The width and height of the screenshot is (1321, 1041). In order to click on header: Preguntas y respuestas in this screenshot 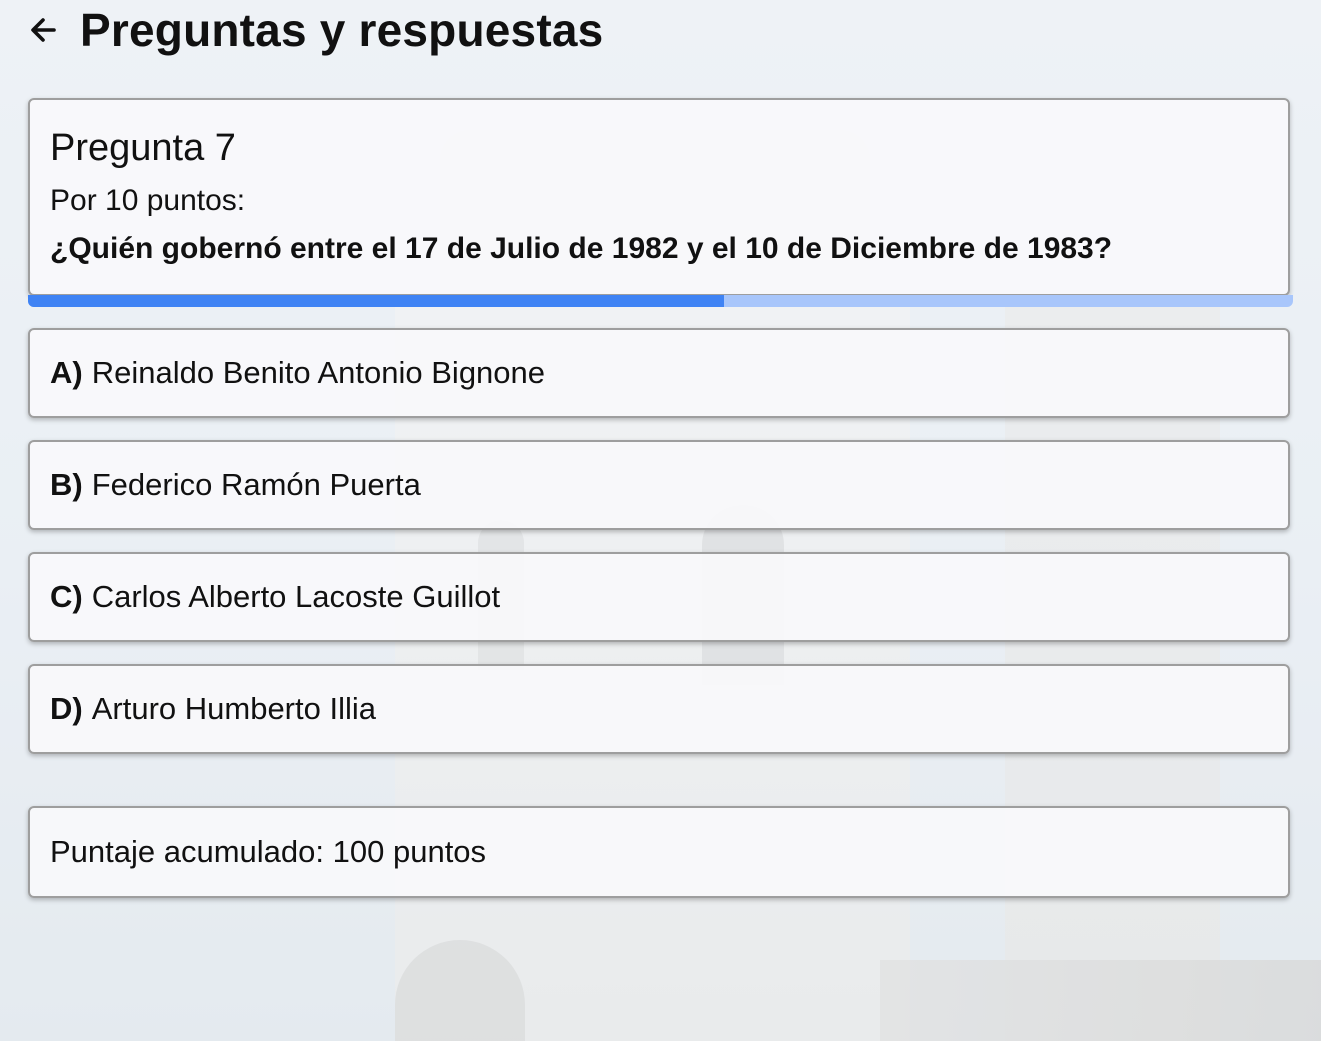, I will do `click(315, 30)`.